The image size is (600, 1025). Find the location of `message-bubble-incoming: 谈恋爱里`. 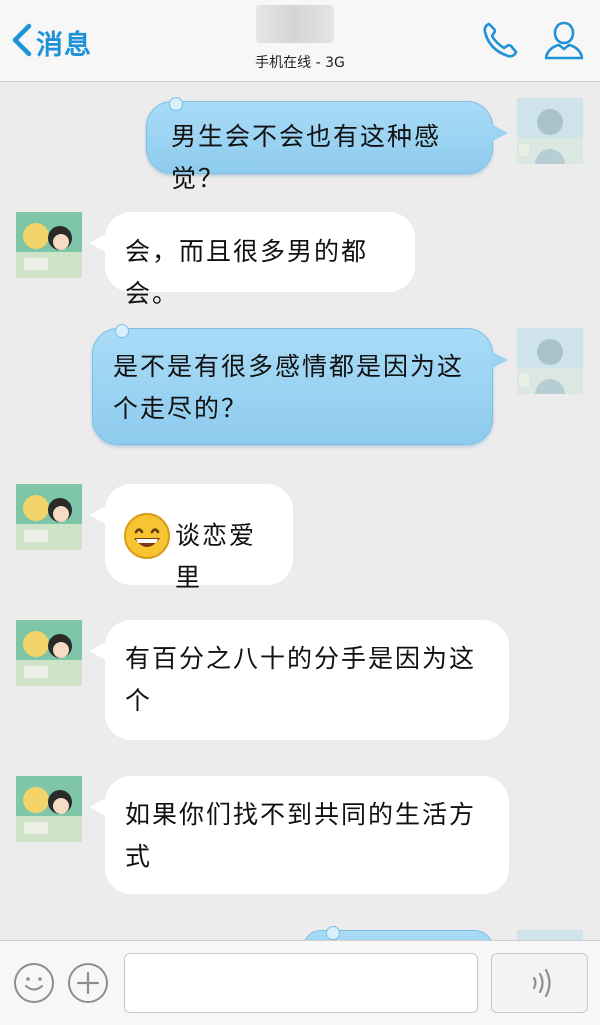

message-bubble-incoming: 谈恋爱里 is located at coordinates (191, 538).